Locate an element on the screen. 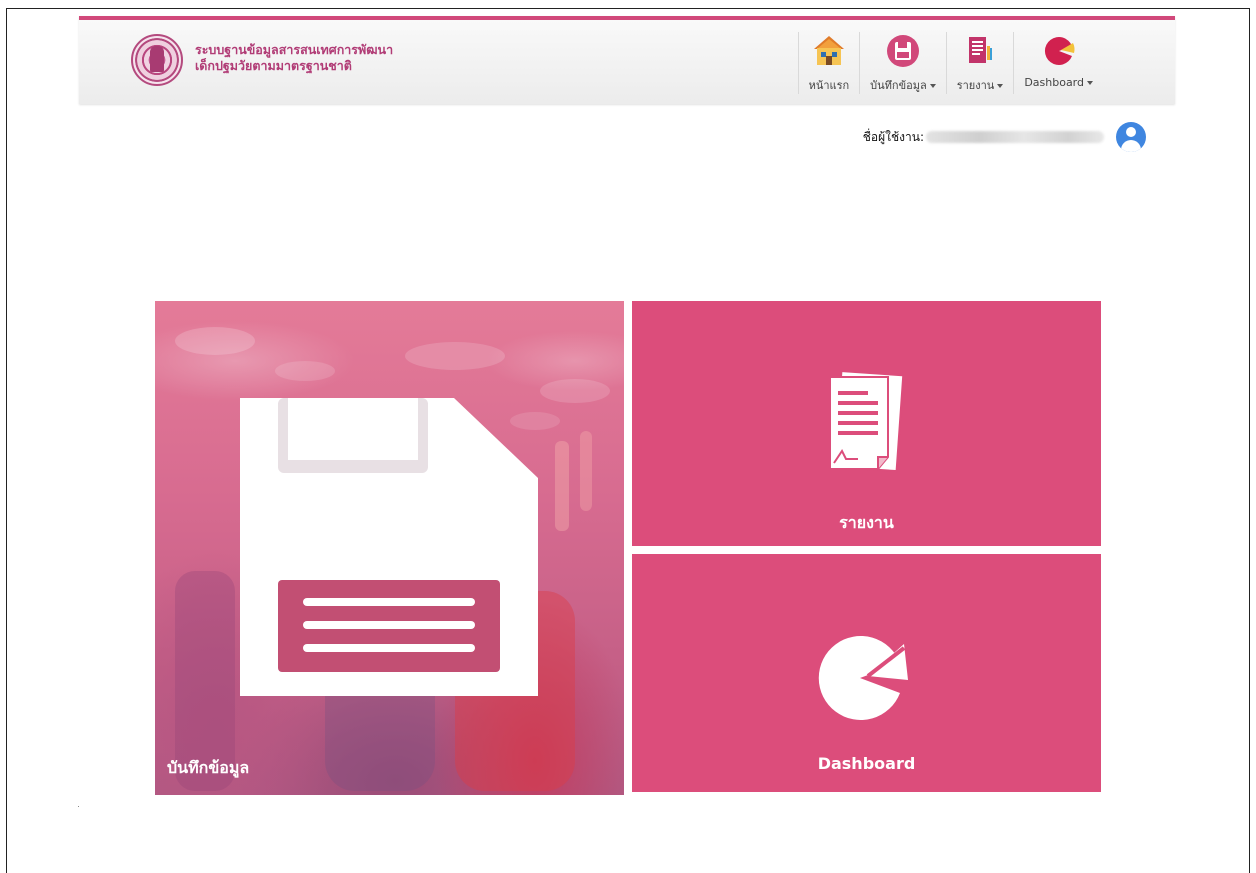  nav-dashboard: Dashboard is located at coordinates (1058, 63).